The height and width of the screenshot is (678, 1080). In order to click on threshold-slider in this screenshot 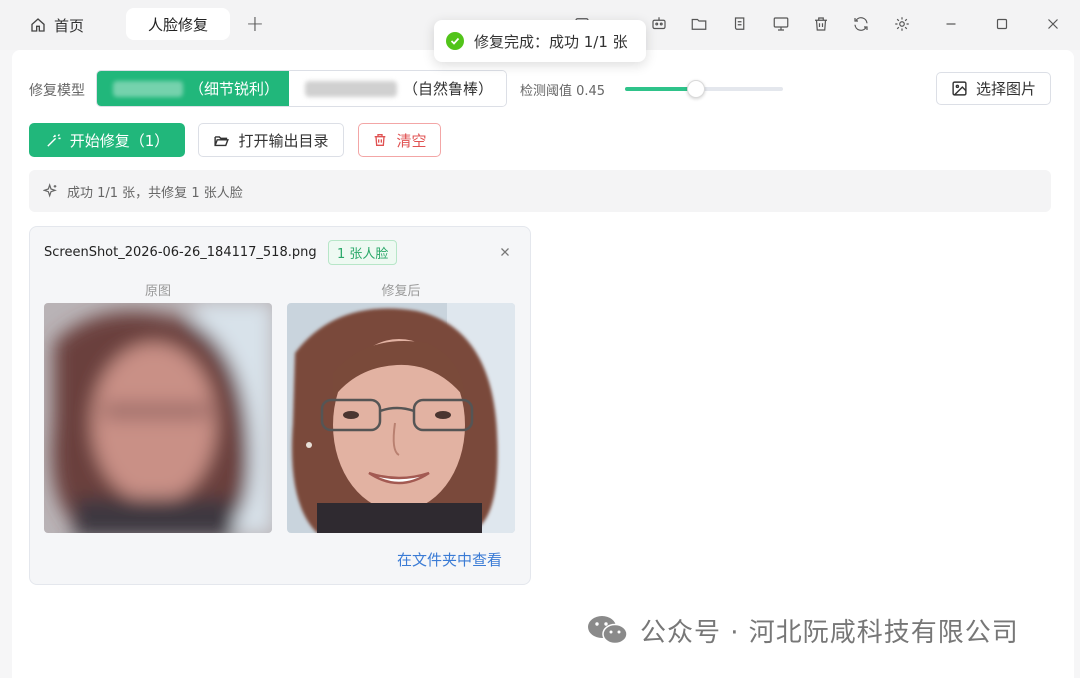, I will do `click(704, 89)`.